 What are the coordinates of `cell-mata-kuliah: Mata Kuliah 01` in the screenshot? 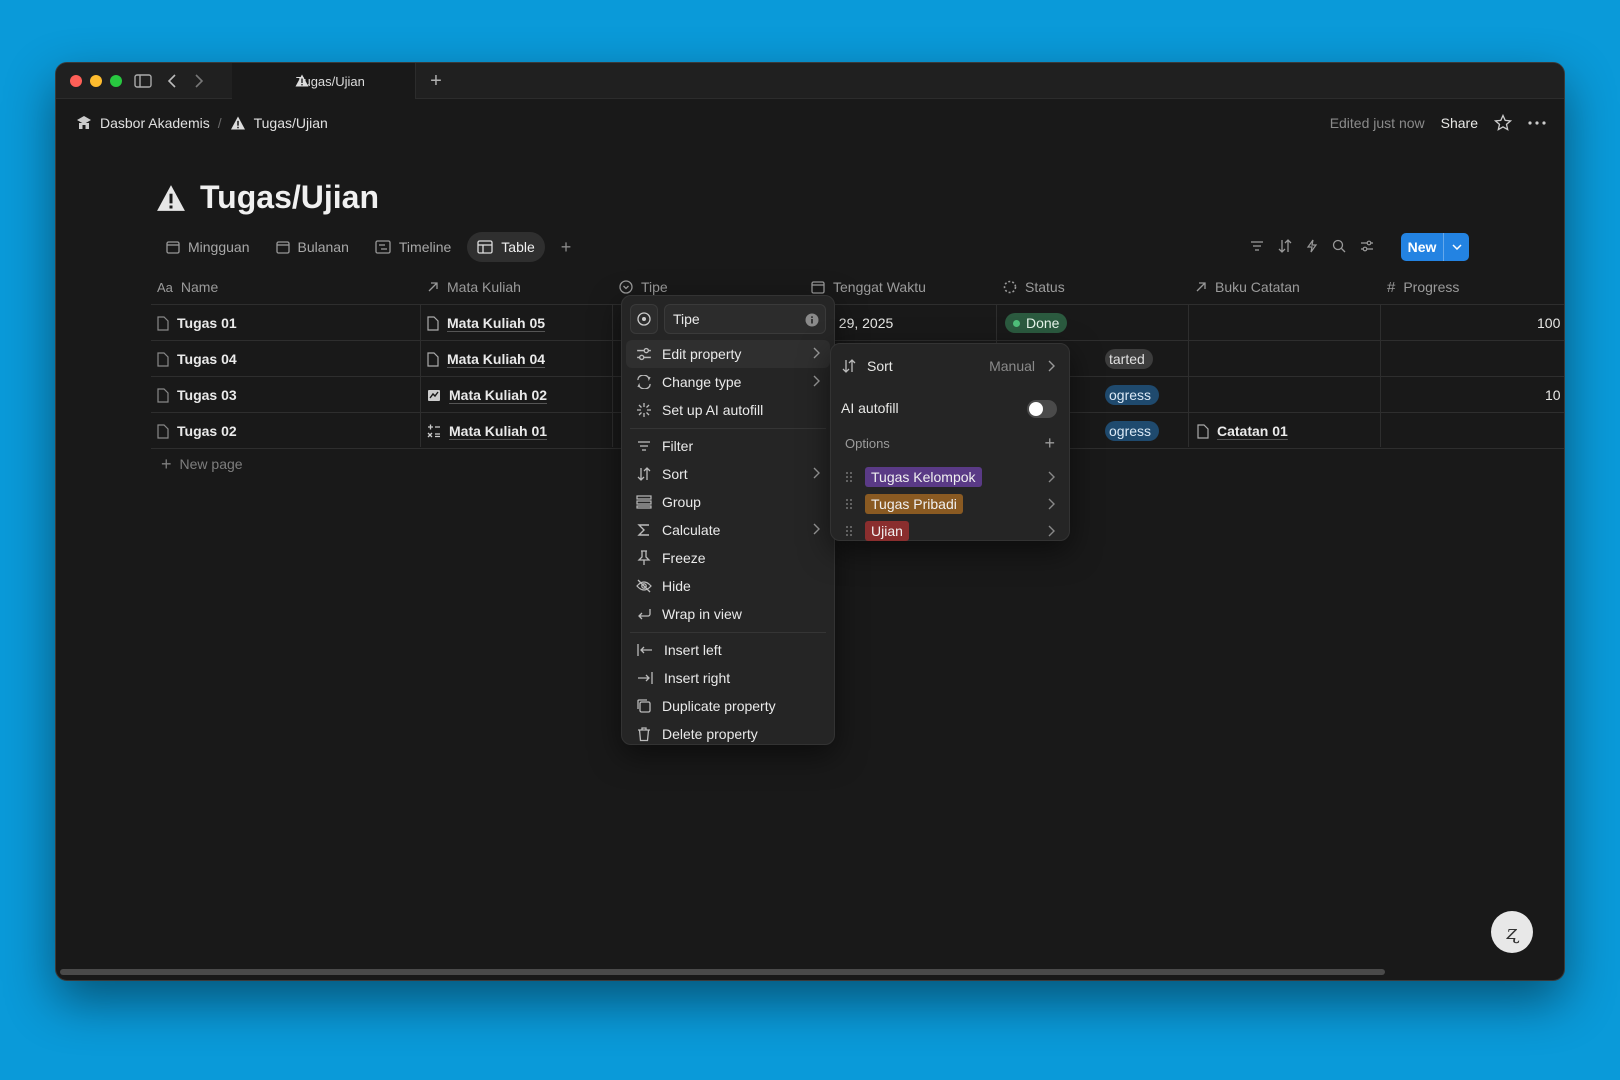 It's located at (484, 431).